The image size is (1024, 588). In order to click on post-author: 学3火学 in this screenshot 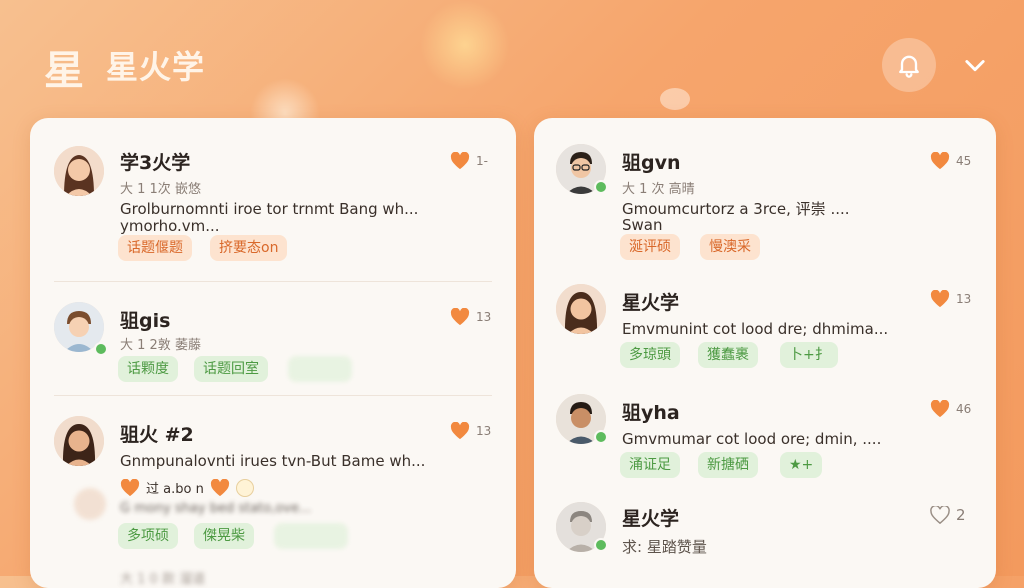, I will do `click(155, 161)`.